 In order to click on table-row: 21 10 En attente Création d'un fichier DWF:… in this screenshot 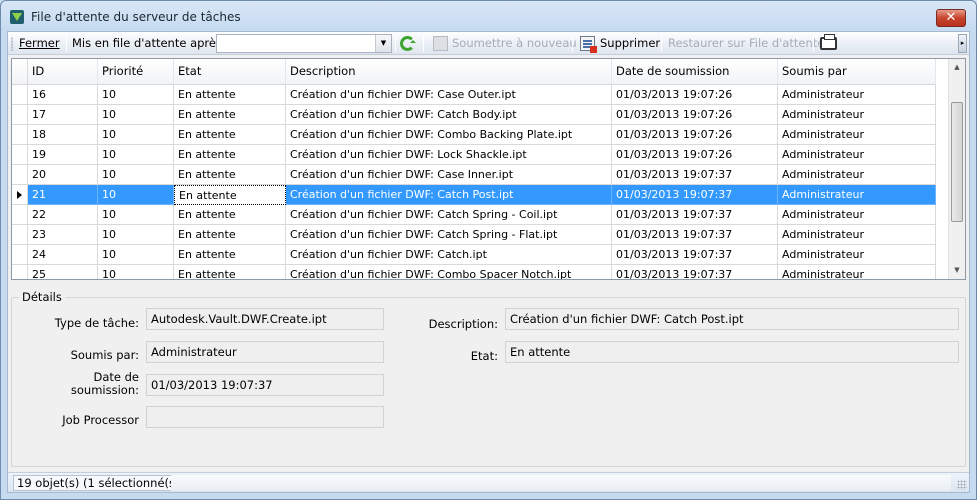, I will do `click(474, 195)`.